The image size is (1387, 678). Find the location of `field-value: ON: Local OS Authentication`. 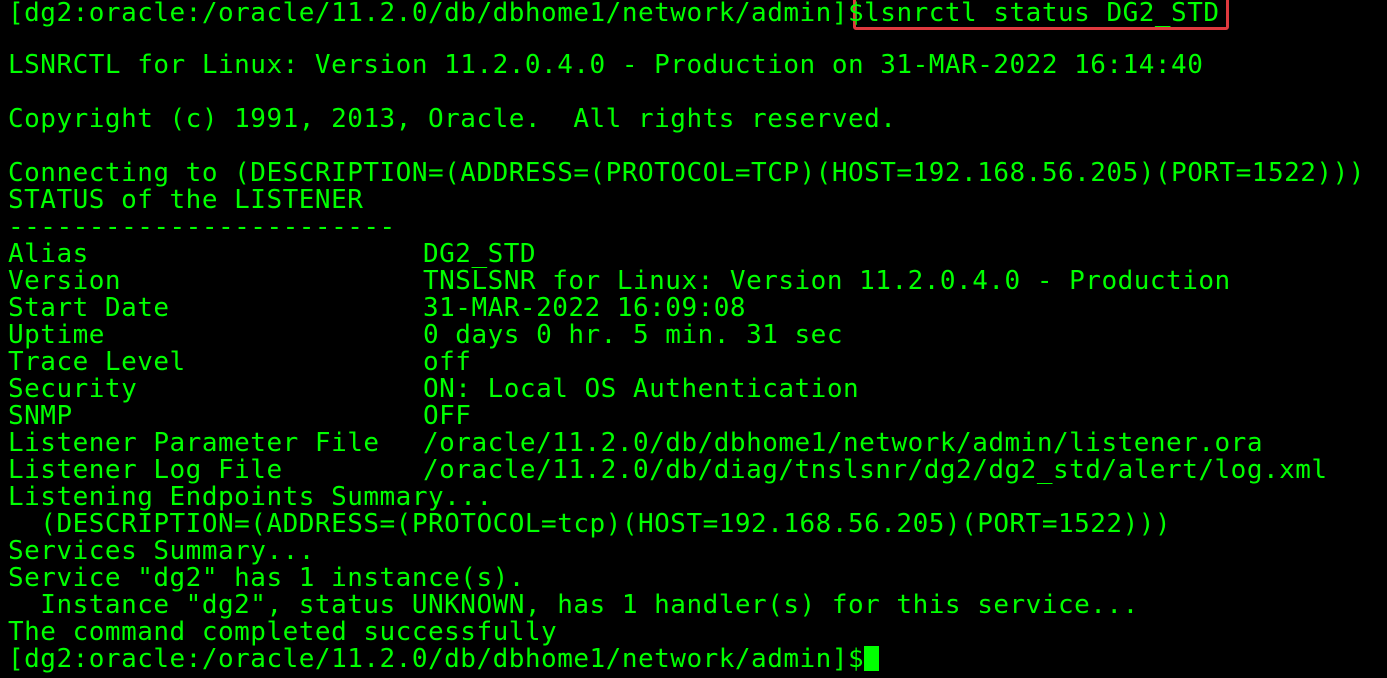

field-value: ON: Local OS Authentication is located at coordinates (641, 389).